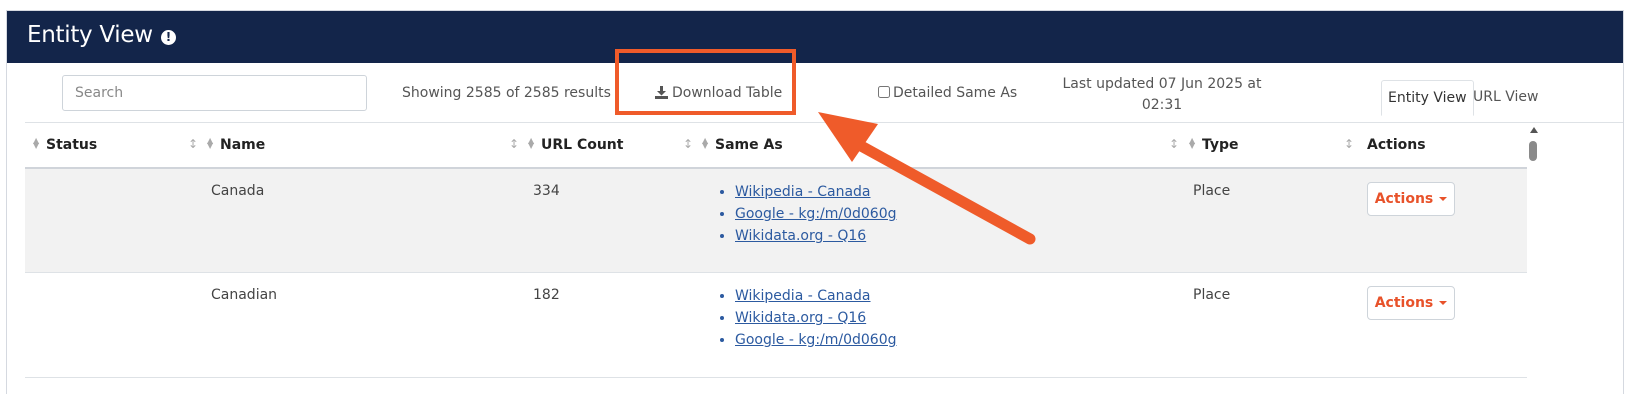 This screenshot has height=394, width=1630. Describe the element at coordinates (1427, 98) in the screenshot. I see `tab-entity-view: Entity View` at that location.